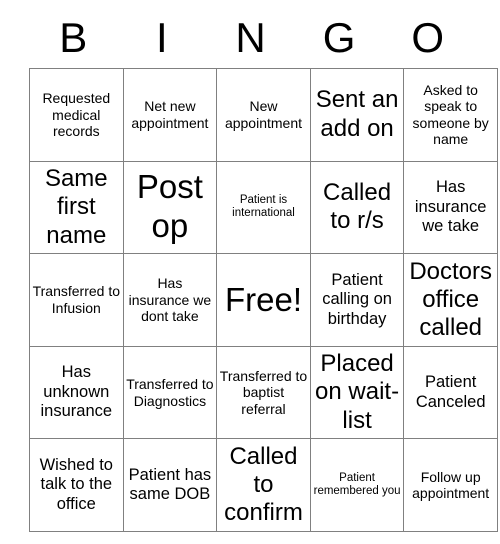  I want to click on bingo-cell-g1: Sent an add on, so click(357, 115).